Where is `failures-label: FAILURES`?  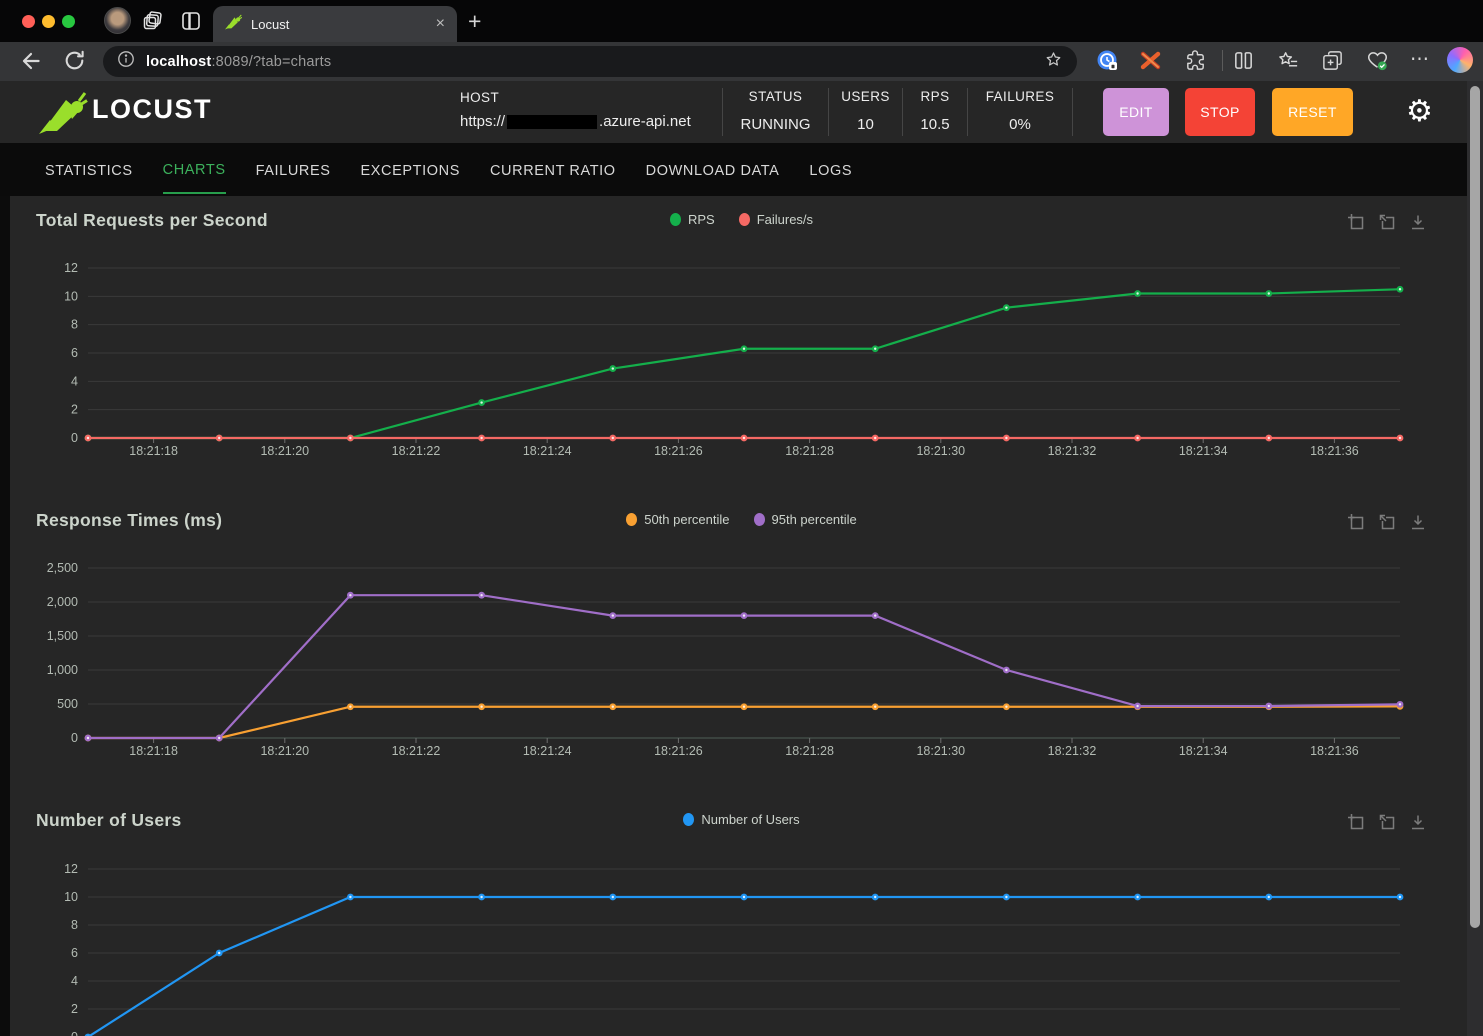
failures-label: FAILURES is located at coordinates (1020, 96).